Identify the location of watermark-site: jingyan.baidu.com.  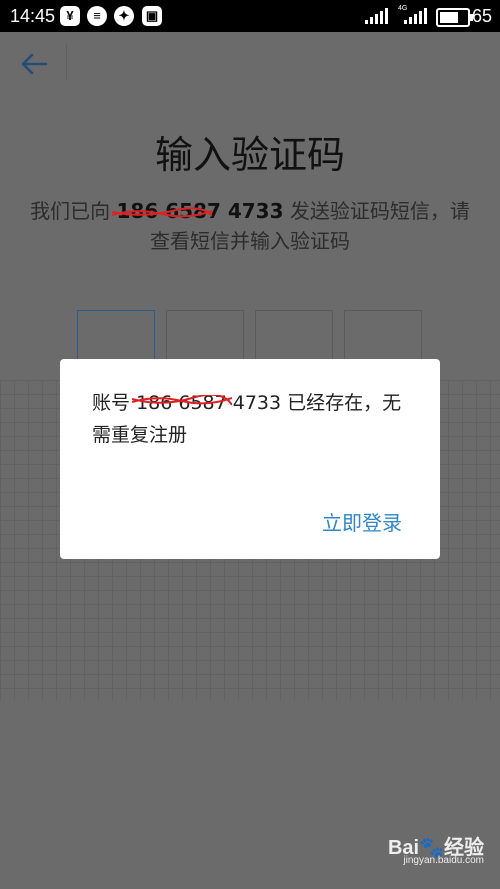
(443, 860).